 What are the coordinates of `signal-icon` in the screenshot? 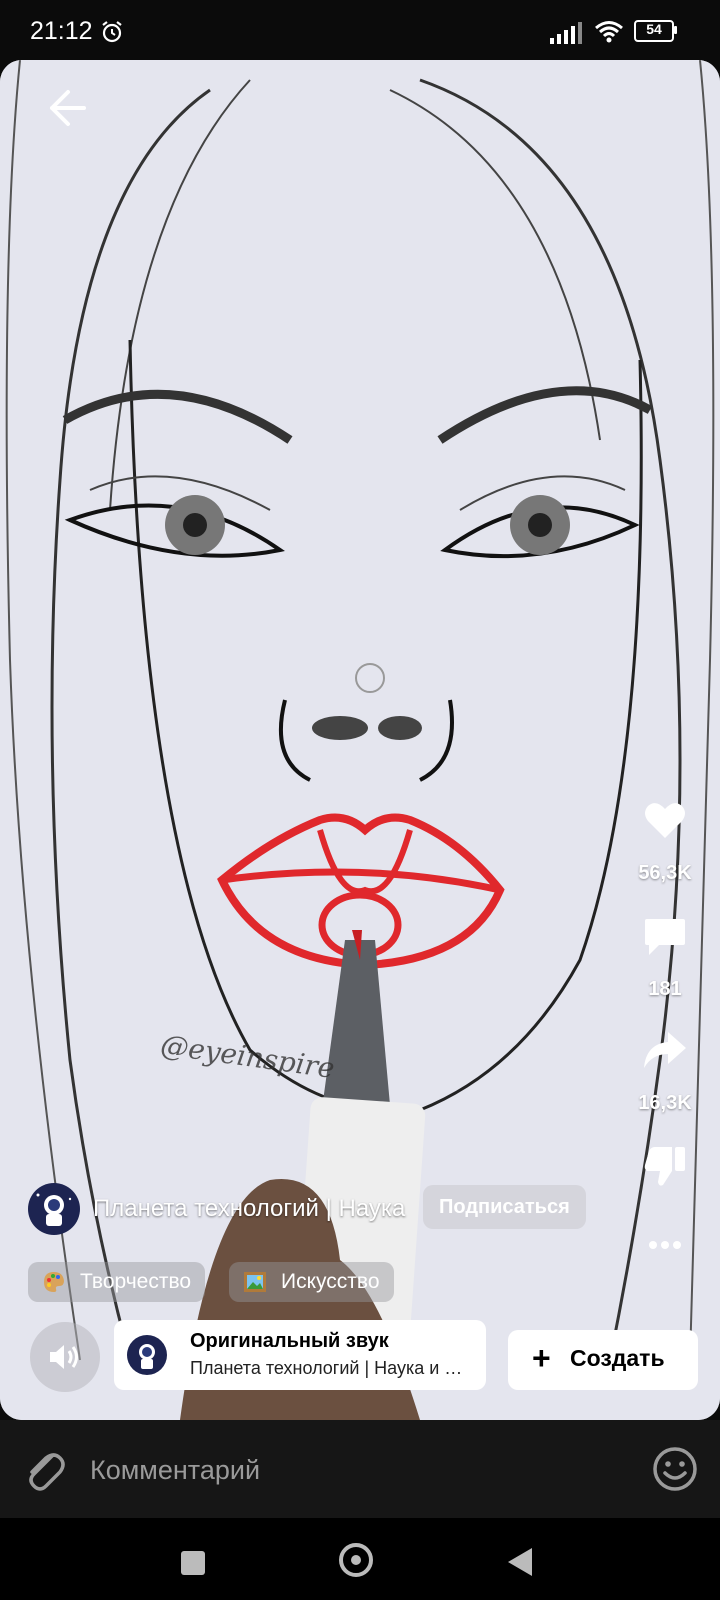 It's located at (566, 33).